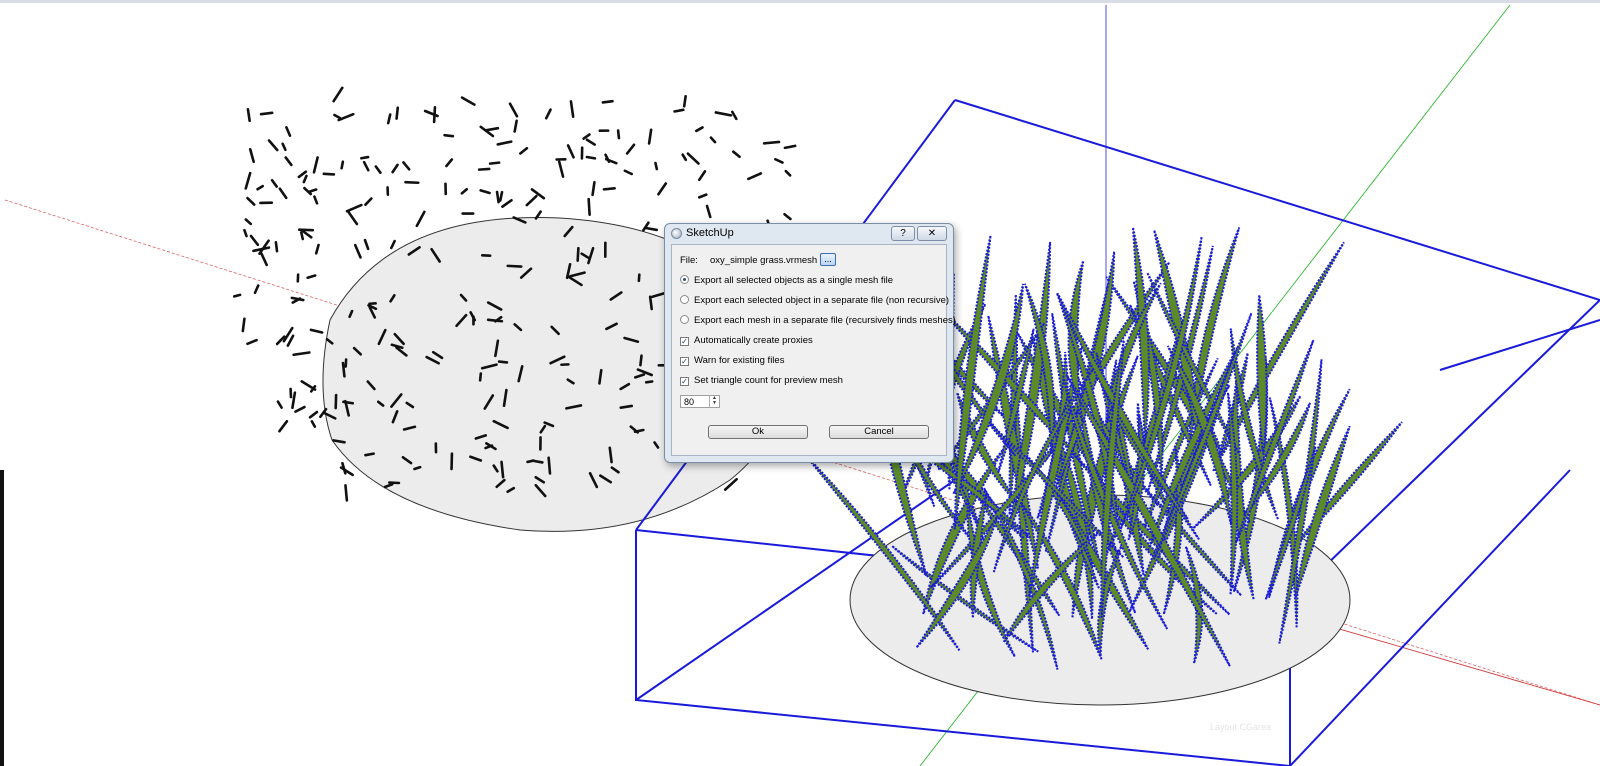  What do you see at coordinates (684, 279) in the screenshot?
I see `radio-single-mesh` at bounding box center [684, 279].